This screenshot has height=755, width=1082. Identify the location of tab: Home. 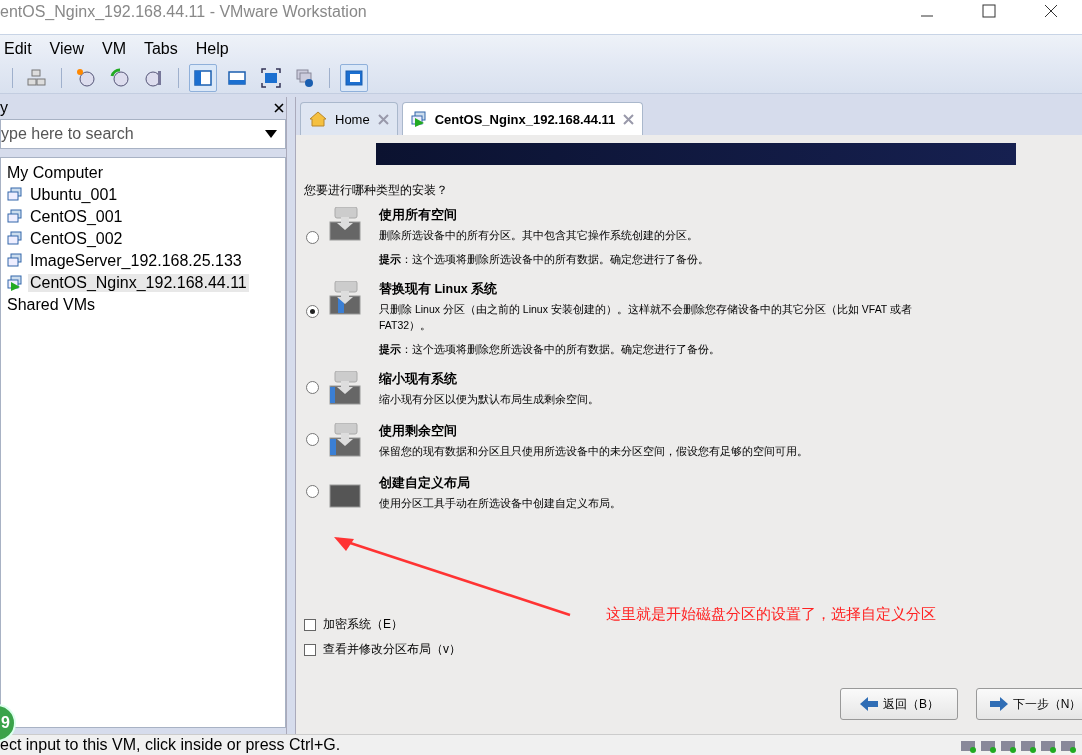
(349, 118).